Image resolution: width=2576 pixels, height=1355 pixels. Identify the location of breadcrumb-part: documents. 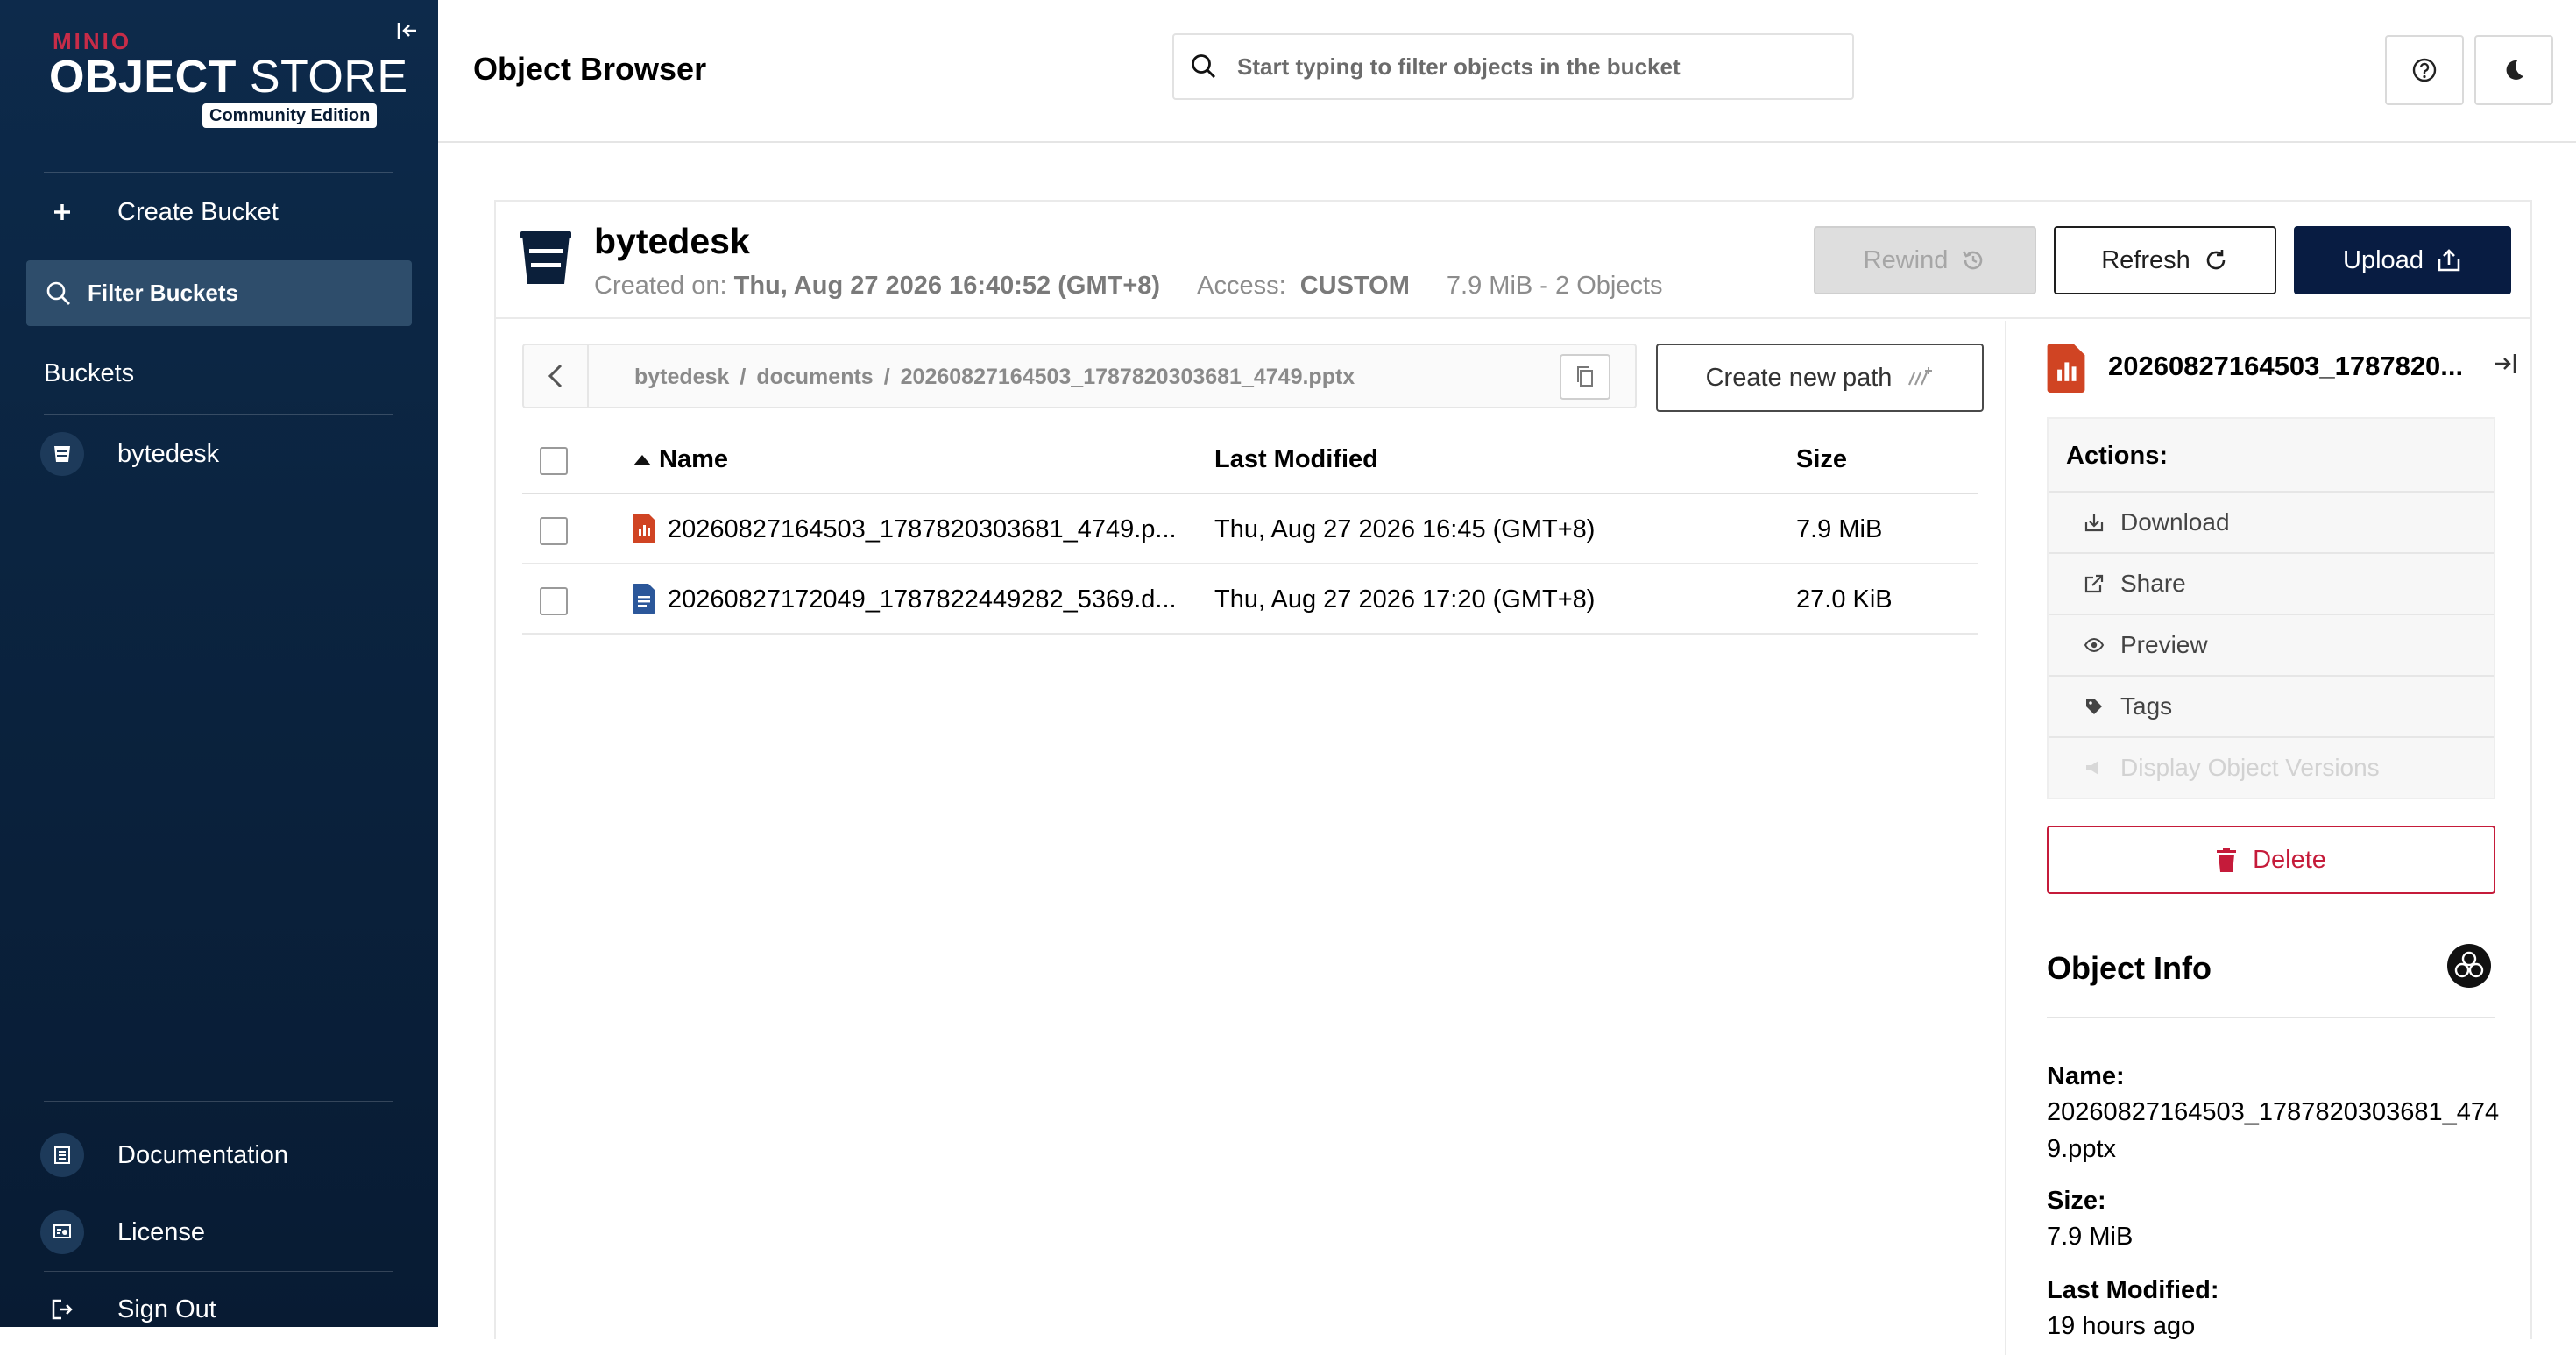
(814, 377).